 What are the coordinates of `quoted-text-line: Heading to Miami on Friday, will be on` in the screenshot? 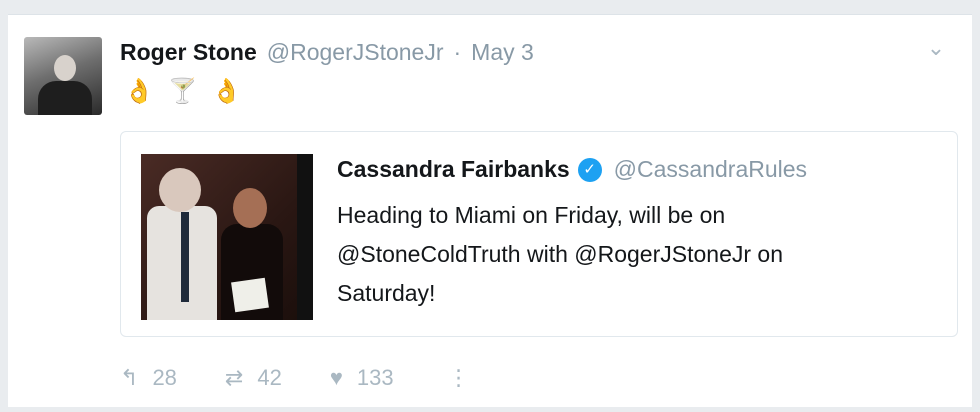 It's located at (531, 215).